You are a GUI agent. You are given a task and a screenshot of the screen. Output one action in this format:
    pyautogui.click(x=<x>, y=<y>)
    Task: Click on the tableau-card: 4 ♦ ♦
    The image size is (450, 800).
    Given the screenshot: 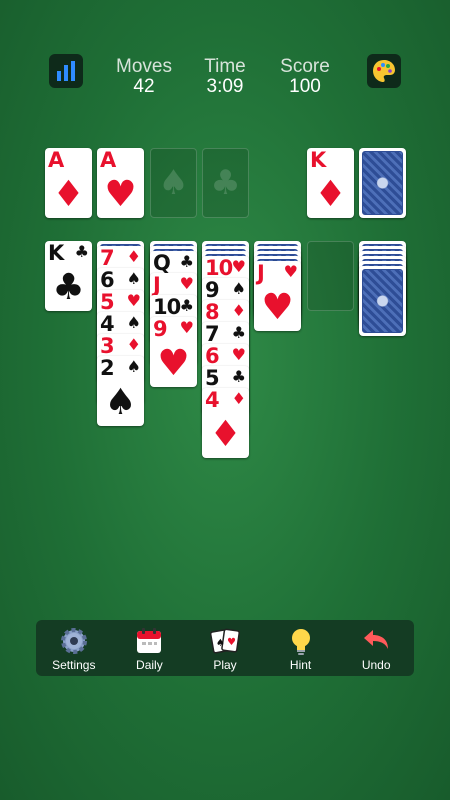 What is the action you would take?
    pyautogui.click(x=225, y=423)
    